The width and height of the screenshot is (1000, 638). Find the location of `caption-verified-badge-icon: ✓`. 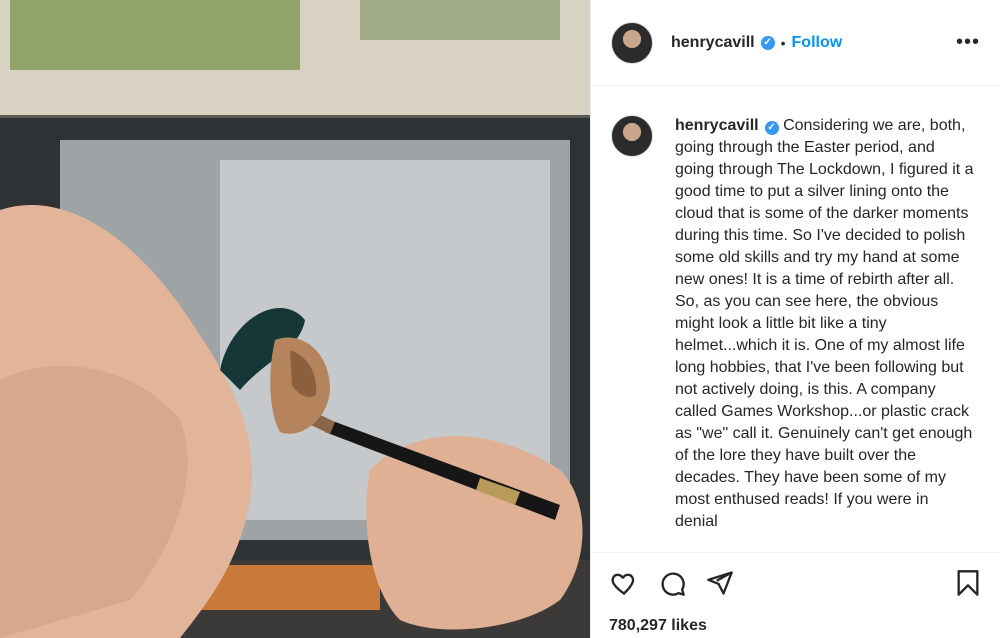

caption-verified-badge-icon: ✓ is located at coordinates (771, 128).